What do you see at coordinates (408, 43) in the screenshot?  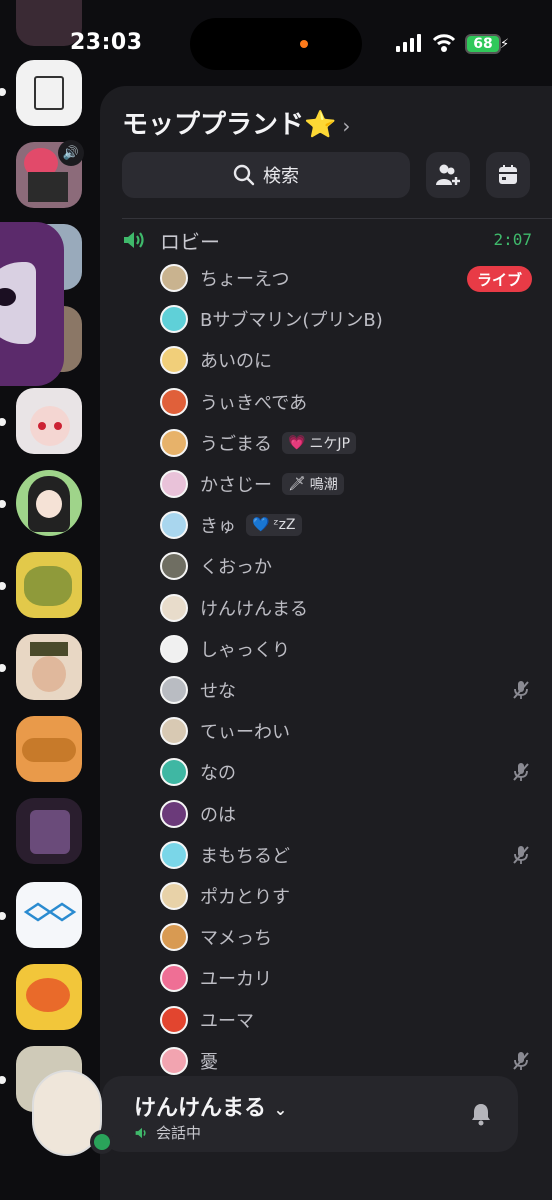 I see `signal-icon` at bounding box center [408, 43].